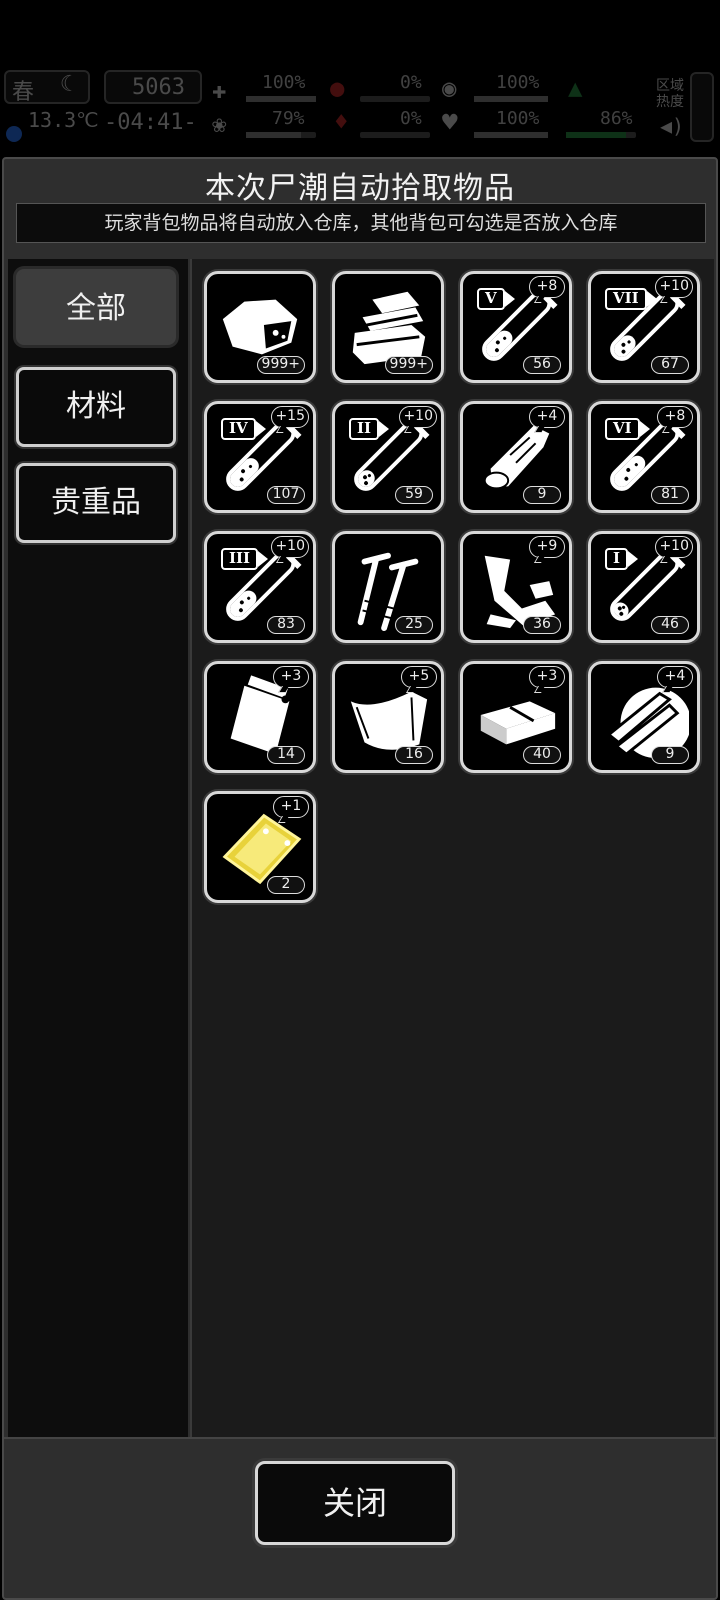 The width and height of the screenshot is (720, 1600). Describe the element at coordinates (670, 365) in the screenshot. I see `item-count: 67` at that location.